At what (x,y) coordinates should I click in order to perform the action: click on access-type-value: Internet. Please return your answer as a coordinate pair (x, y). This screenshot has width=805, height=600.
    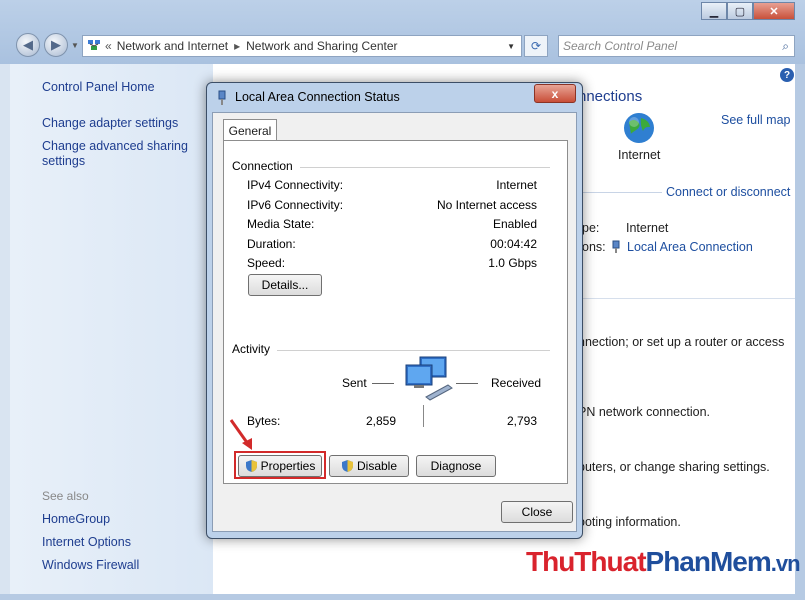
    Looking at the image, I should click on (647, 228).